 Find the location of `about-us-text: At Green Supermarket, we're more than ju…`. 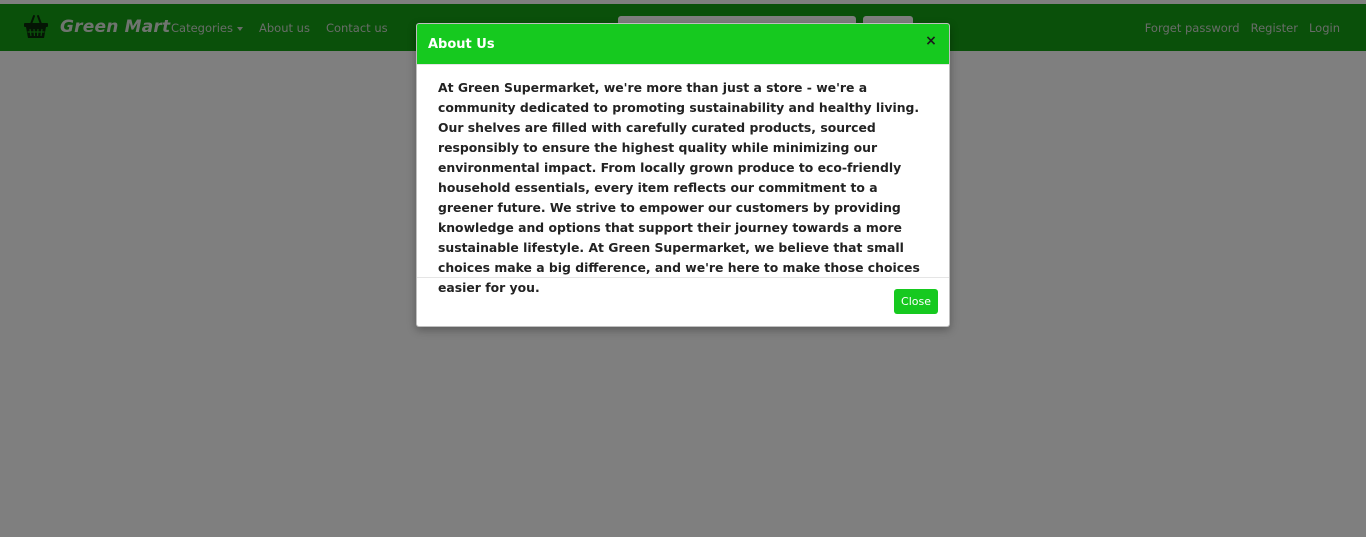

about-us-text: At Green Supermarket, we're more than ju… is located at coordinates (679, 187).